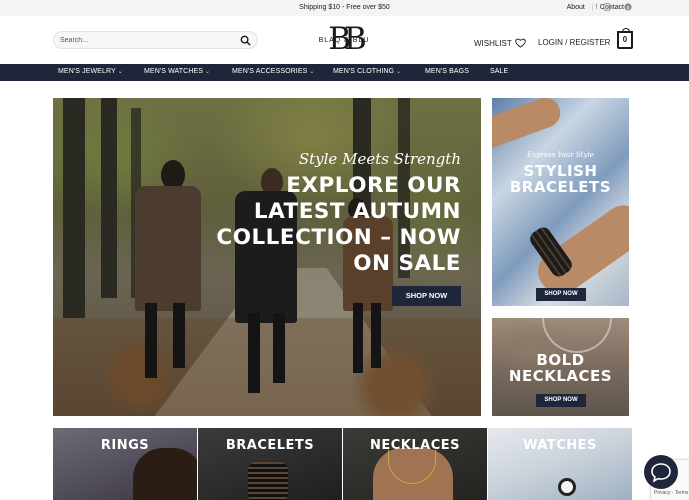 The image size is (689, 500). Describe the element at coordinates (364, 71) in the screenshot. I see `nav-label: MEN'S CLOTHING` at that location.